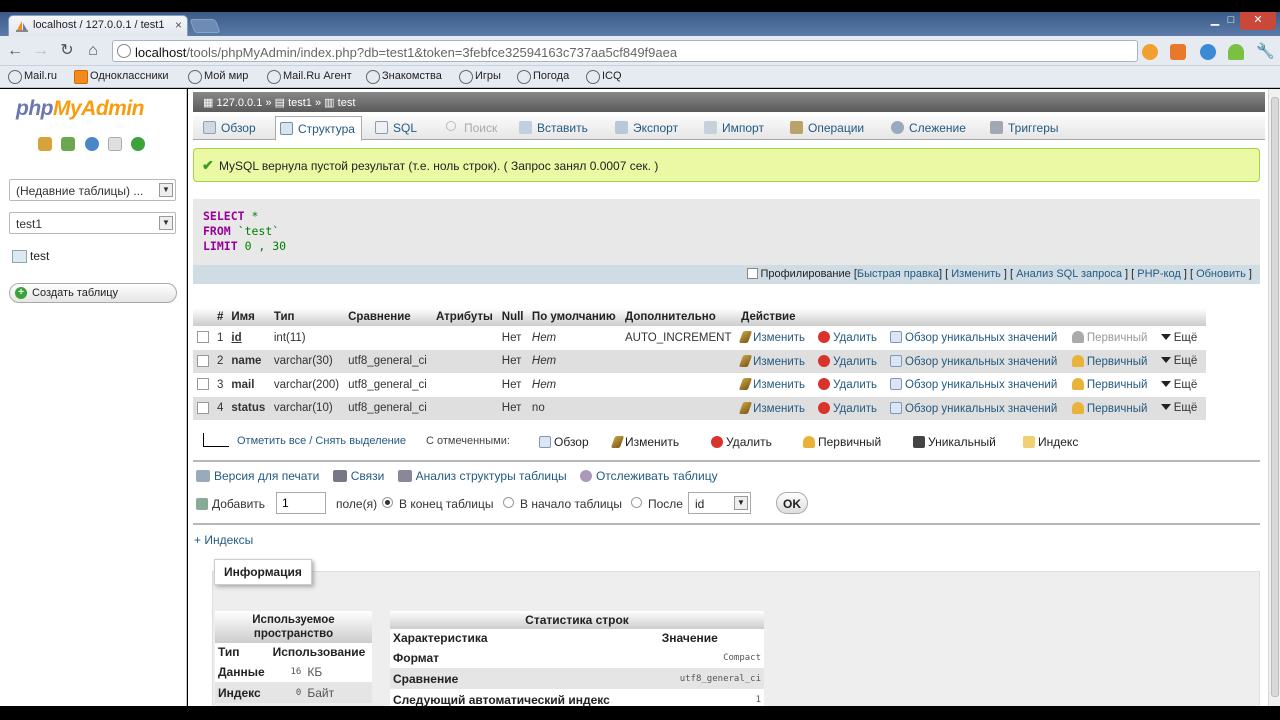 The width and height of the screenshot is (1280, 720). What do you see at coordinates (321, 441) in the screenshot?
I see `check-all-link: Отметить все / Снять выделение` at bounding box center [321, 441].